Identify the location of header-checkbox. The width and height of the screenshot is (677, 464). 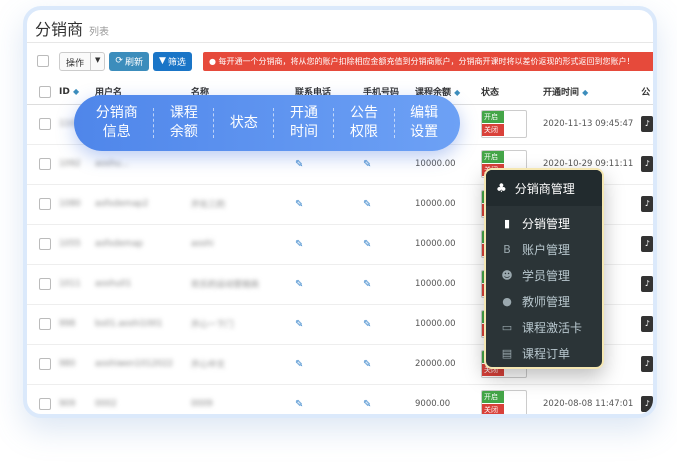
(45, 91).